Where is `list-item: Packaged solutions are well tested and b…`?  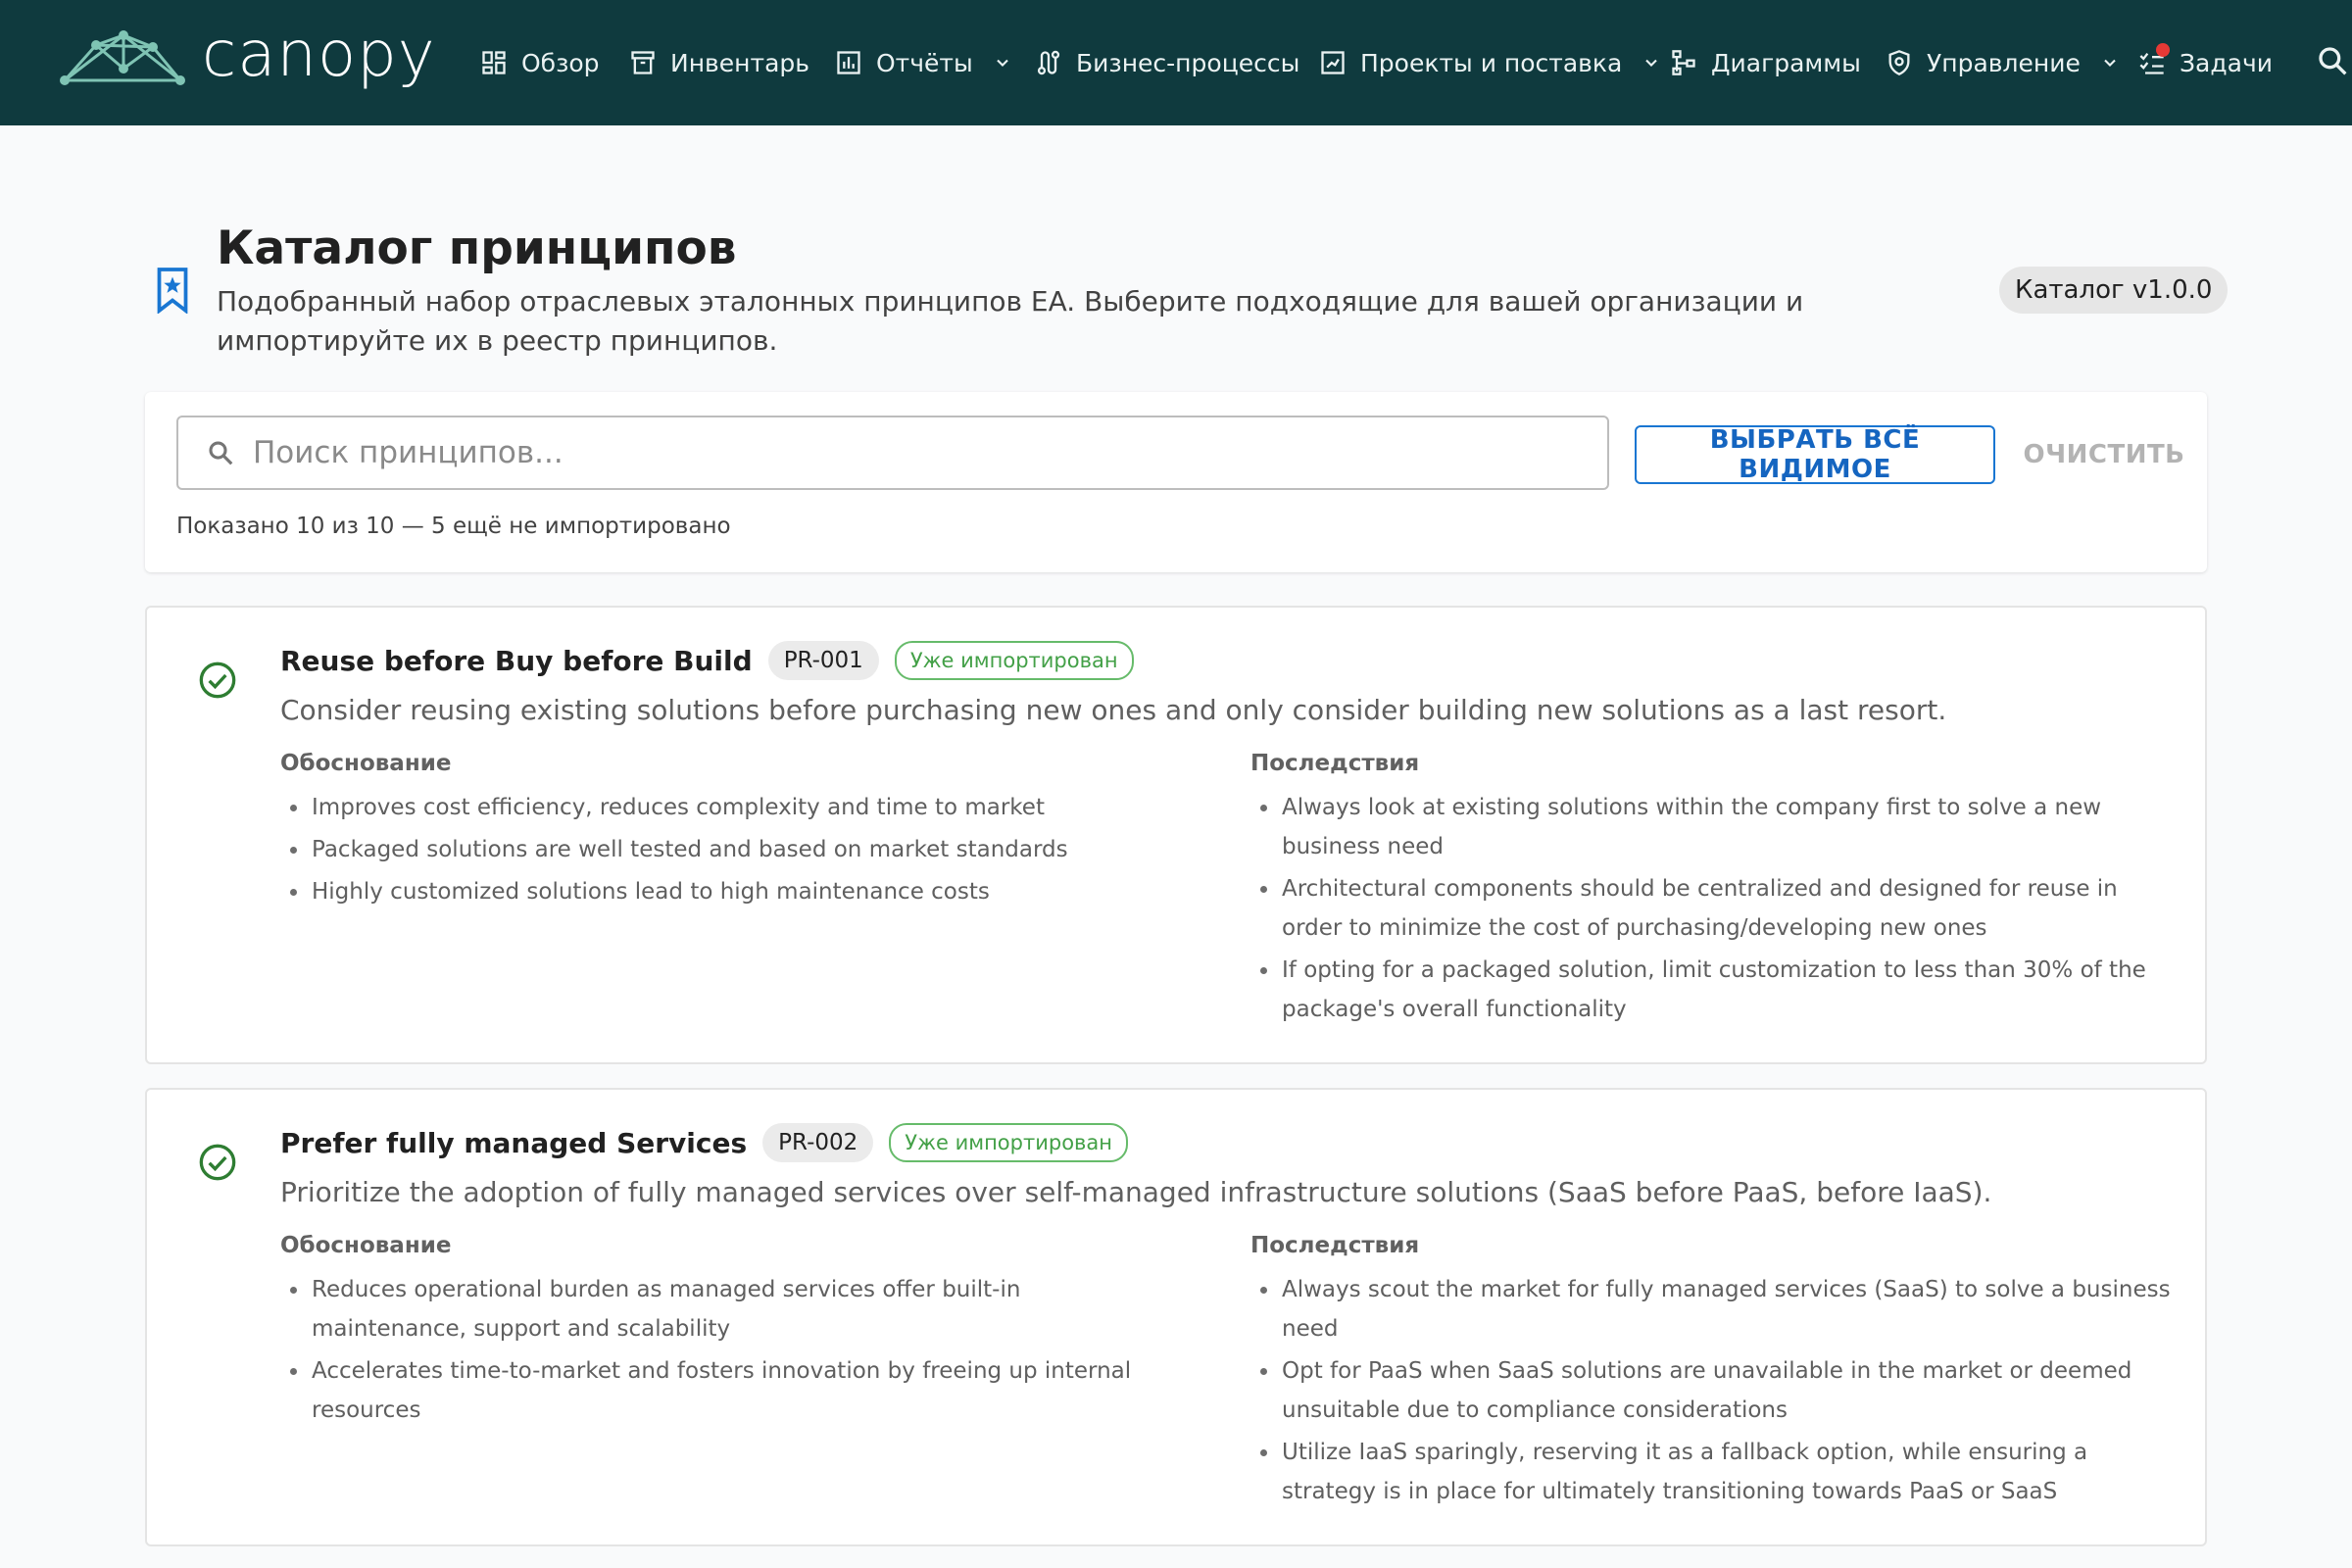 list-item: Packaged solutions are well tested and b… is located at coordinates (731, 849).